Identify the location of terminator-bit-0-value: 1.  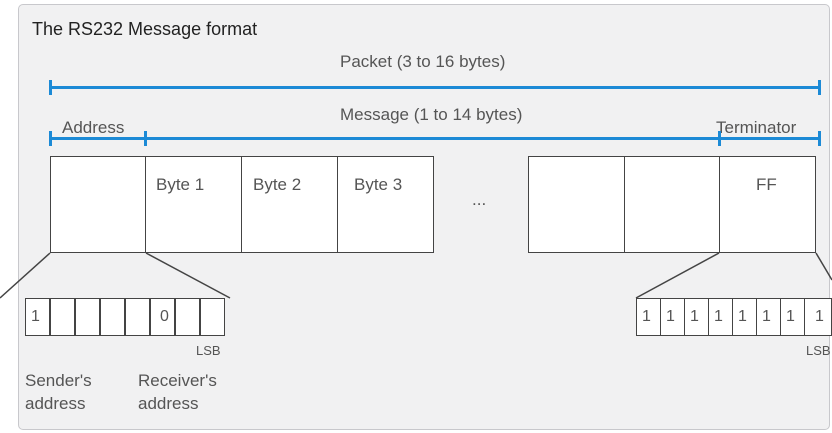
(646, 316).